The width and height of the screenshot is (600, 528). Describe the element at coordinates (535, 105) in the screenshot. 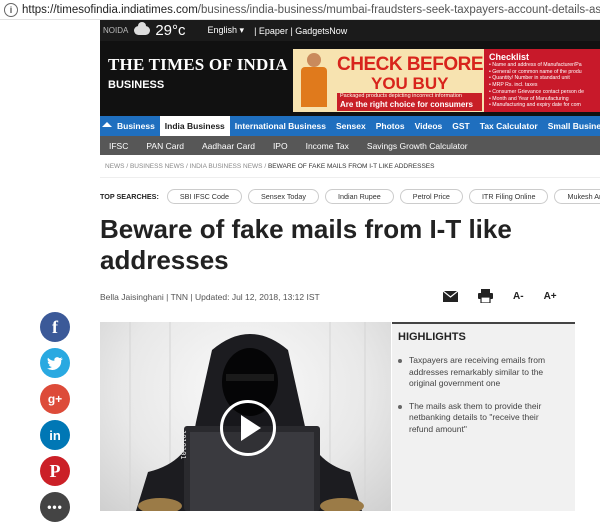

I see `ad-checklist-item: • Manufacturing and expiry date for com` at that location.